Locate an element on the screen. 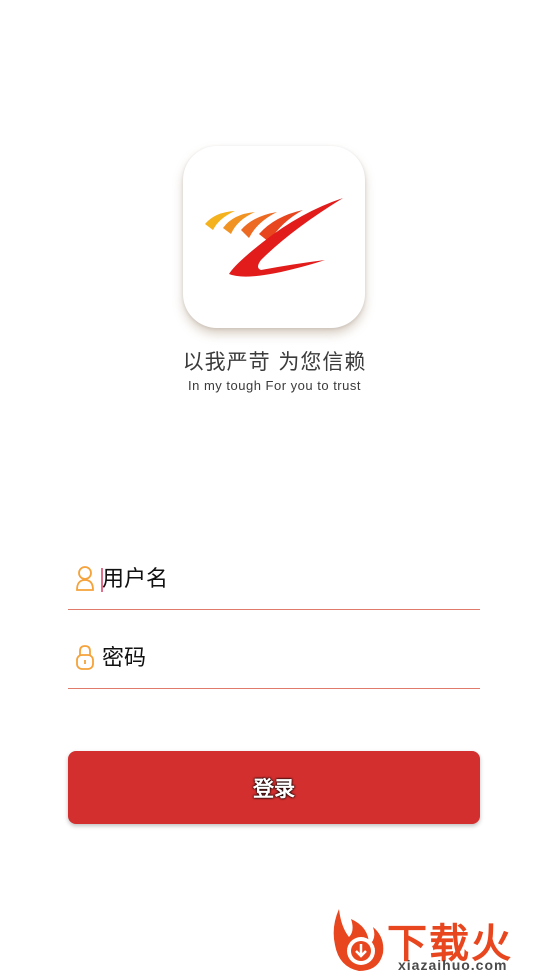  lock-icon is located at coordinates (85, 658).